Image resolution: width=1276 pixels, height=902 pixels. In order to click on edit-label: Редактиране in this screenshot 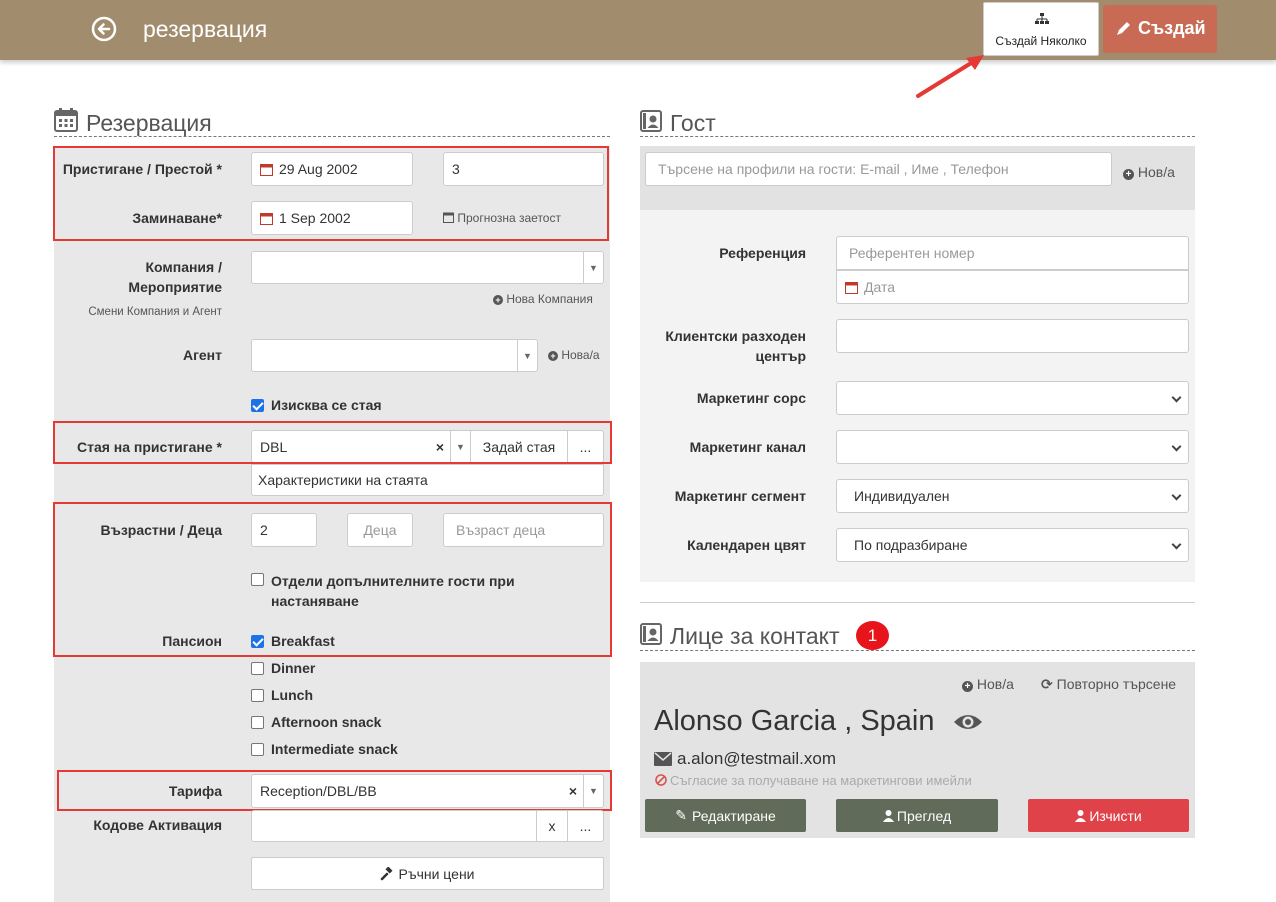, I will do `click(733, 815)`.